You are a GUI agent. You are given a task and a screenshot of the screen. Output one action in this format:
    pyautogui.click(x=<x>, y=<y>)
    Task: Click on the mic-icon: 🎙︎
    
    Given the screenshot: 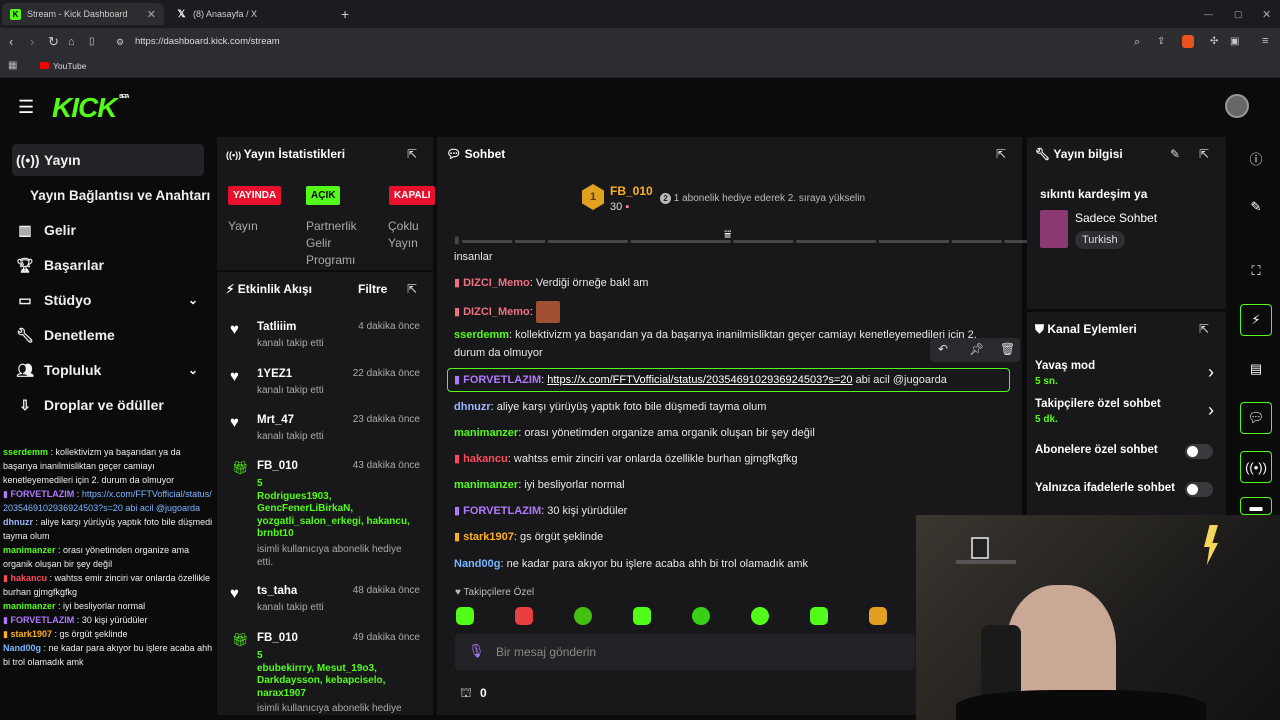 What is the action you would take?
    pyautogui.click(x=476, y=651)
    